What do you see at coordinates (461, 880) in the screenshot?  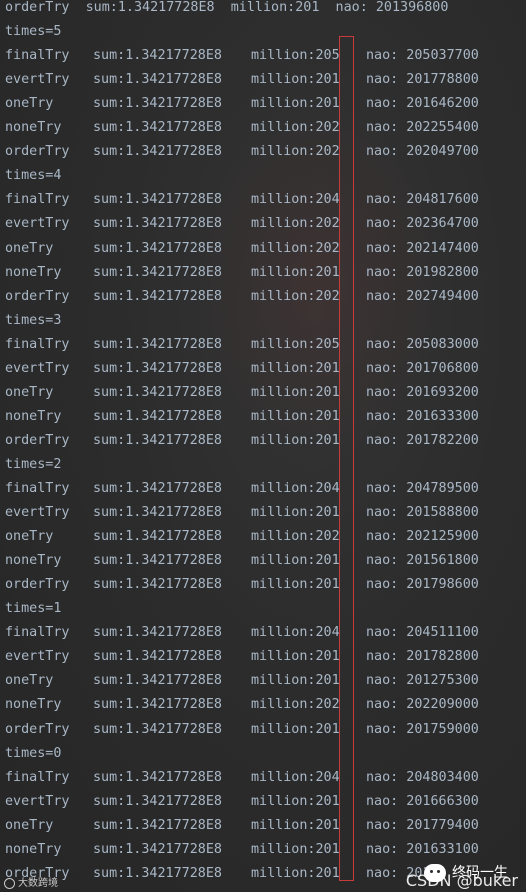 I see `csdn-watermark: CSDN @buker` at bounding box center [461, 880].